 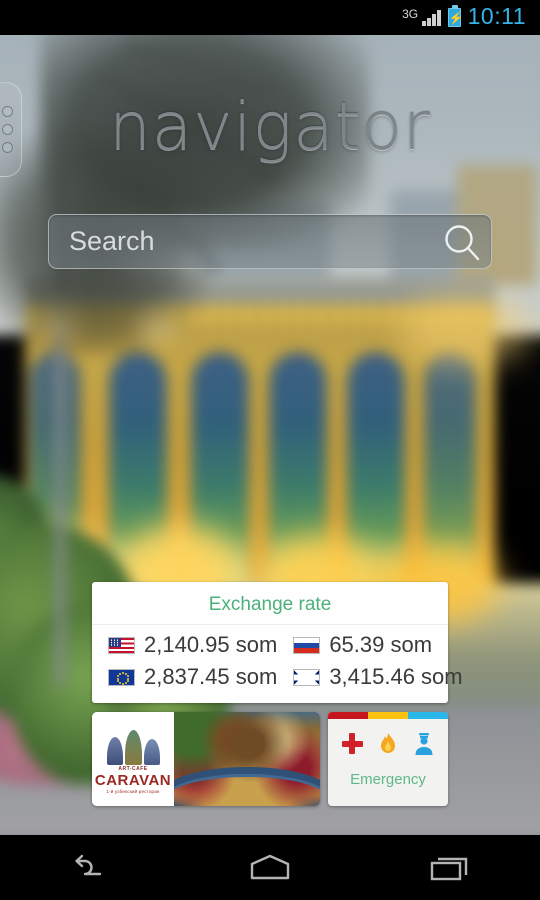 What do you see at coordinates (247, 759) in the screenshot?
I see `plov-dish-photo` at bounding box center [247, 759].